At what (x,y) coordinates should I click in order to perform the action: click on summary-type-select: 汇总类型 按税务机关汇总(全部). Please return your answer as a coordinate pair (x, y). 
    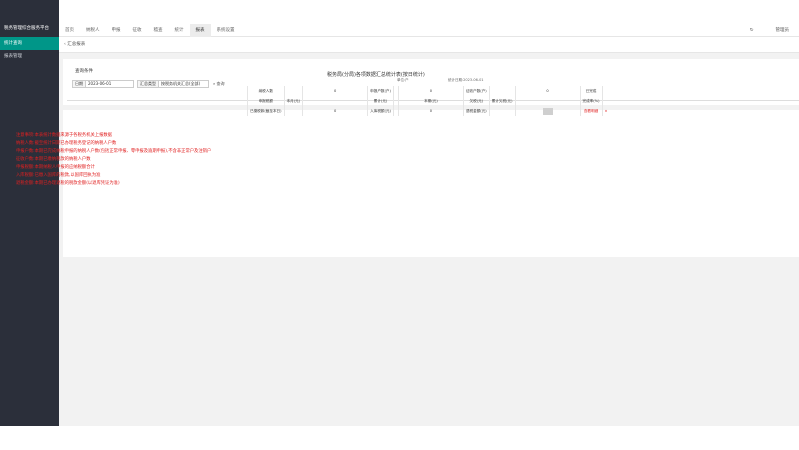
    Looking at the image, I should click on (173, 84).